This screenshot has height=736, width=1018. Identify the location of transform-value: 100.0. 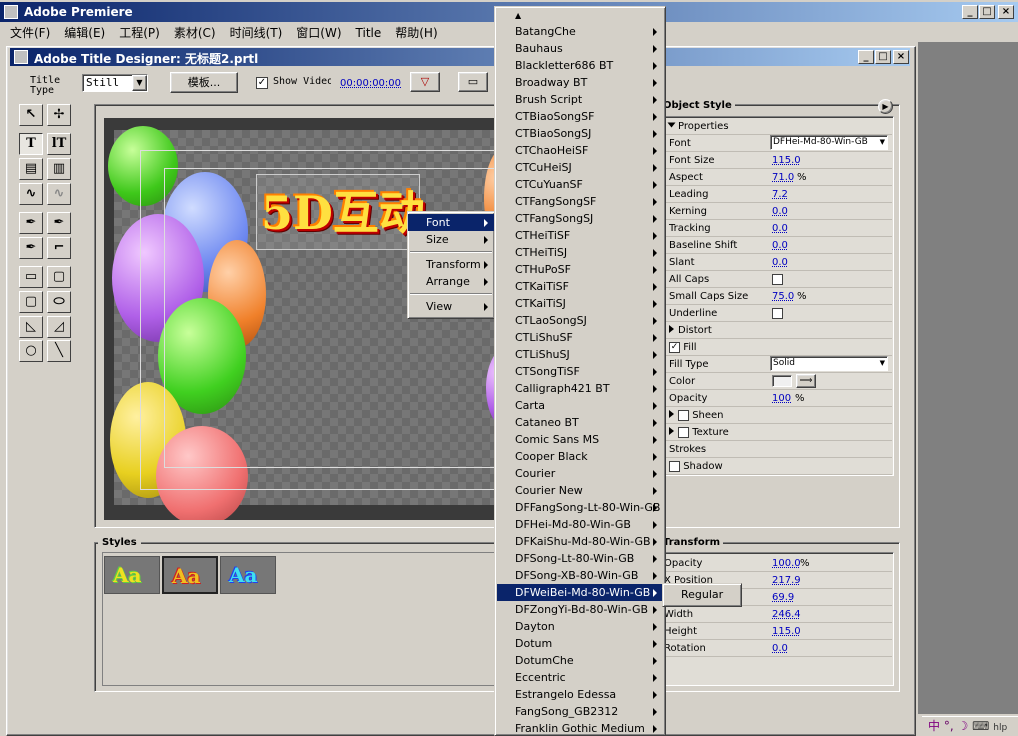
(786, 563).